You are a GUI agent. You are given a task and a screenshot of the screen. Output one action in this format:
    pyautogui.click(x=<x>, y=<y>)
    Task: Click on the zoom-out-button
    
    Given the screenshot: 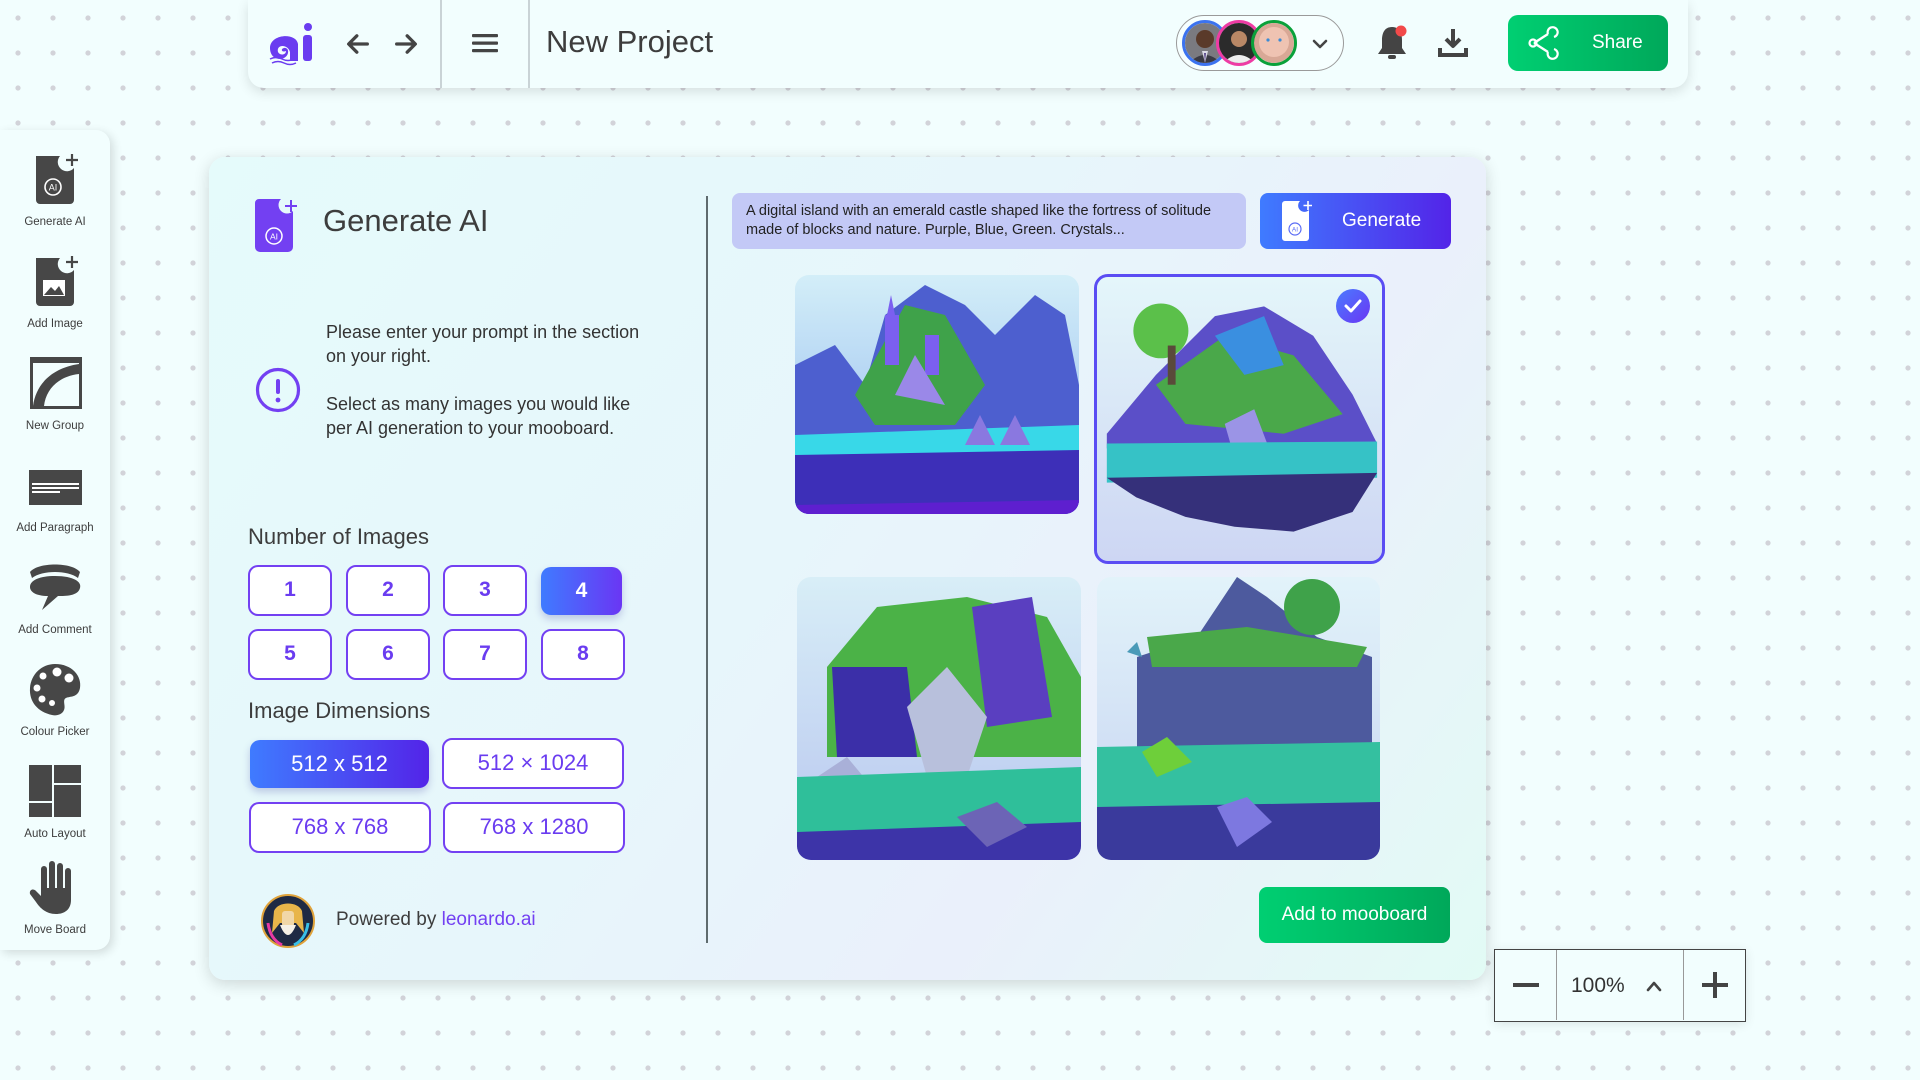 What is the action you would take?
    pyautogui.click(x=1526, y=985)
    